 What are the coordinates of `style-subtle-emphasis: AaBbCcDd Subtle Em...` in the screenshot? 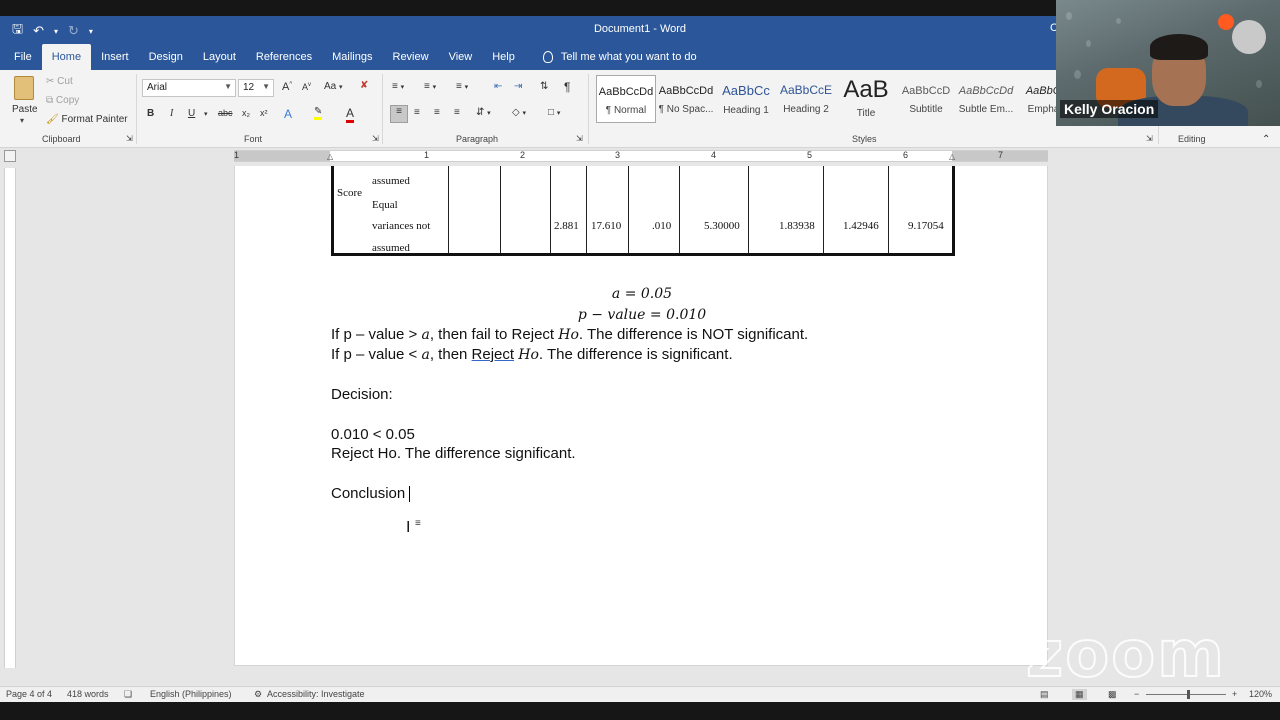 It's located at (986, 99).